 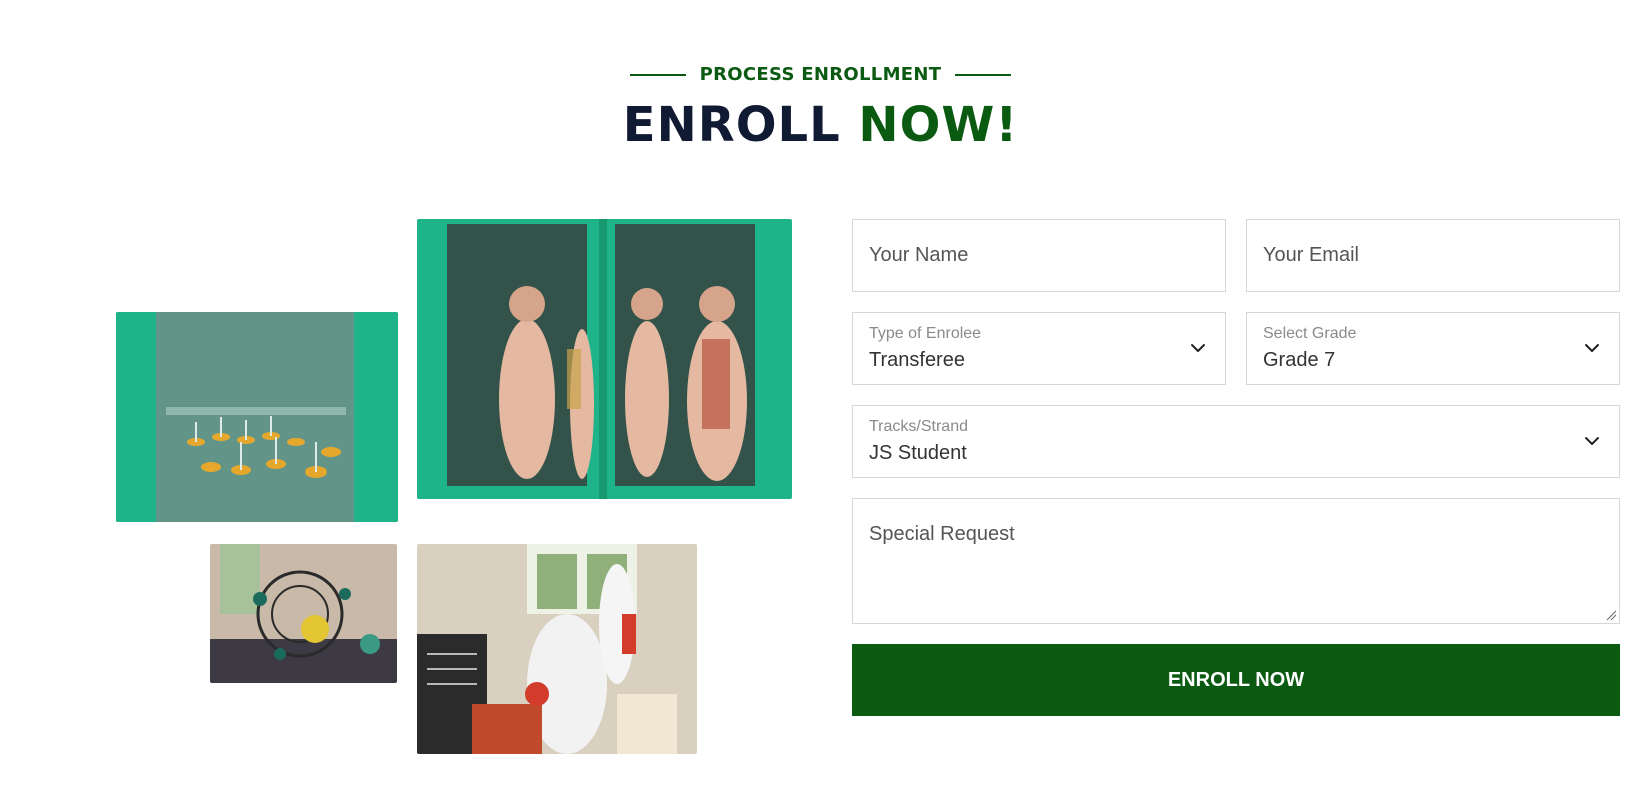 I want to click on enroll-now-button: ENROLL NOW, so click(x=1236, y=680).